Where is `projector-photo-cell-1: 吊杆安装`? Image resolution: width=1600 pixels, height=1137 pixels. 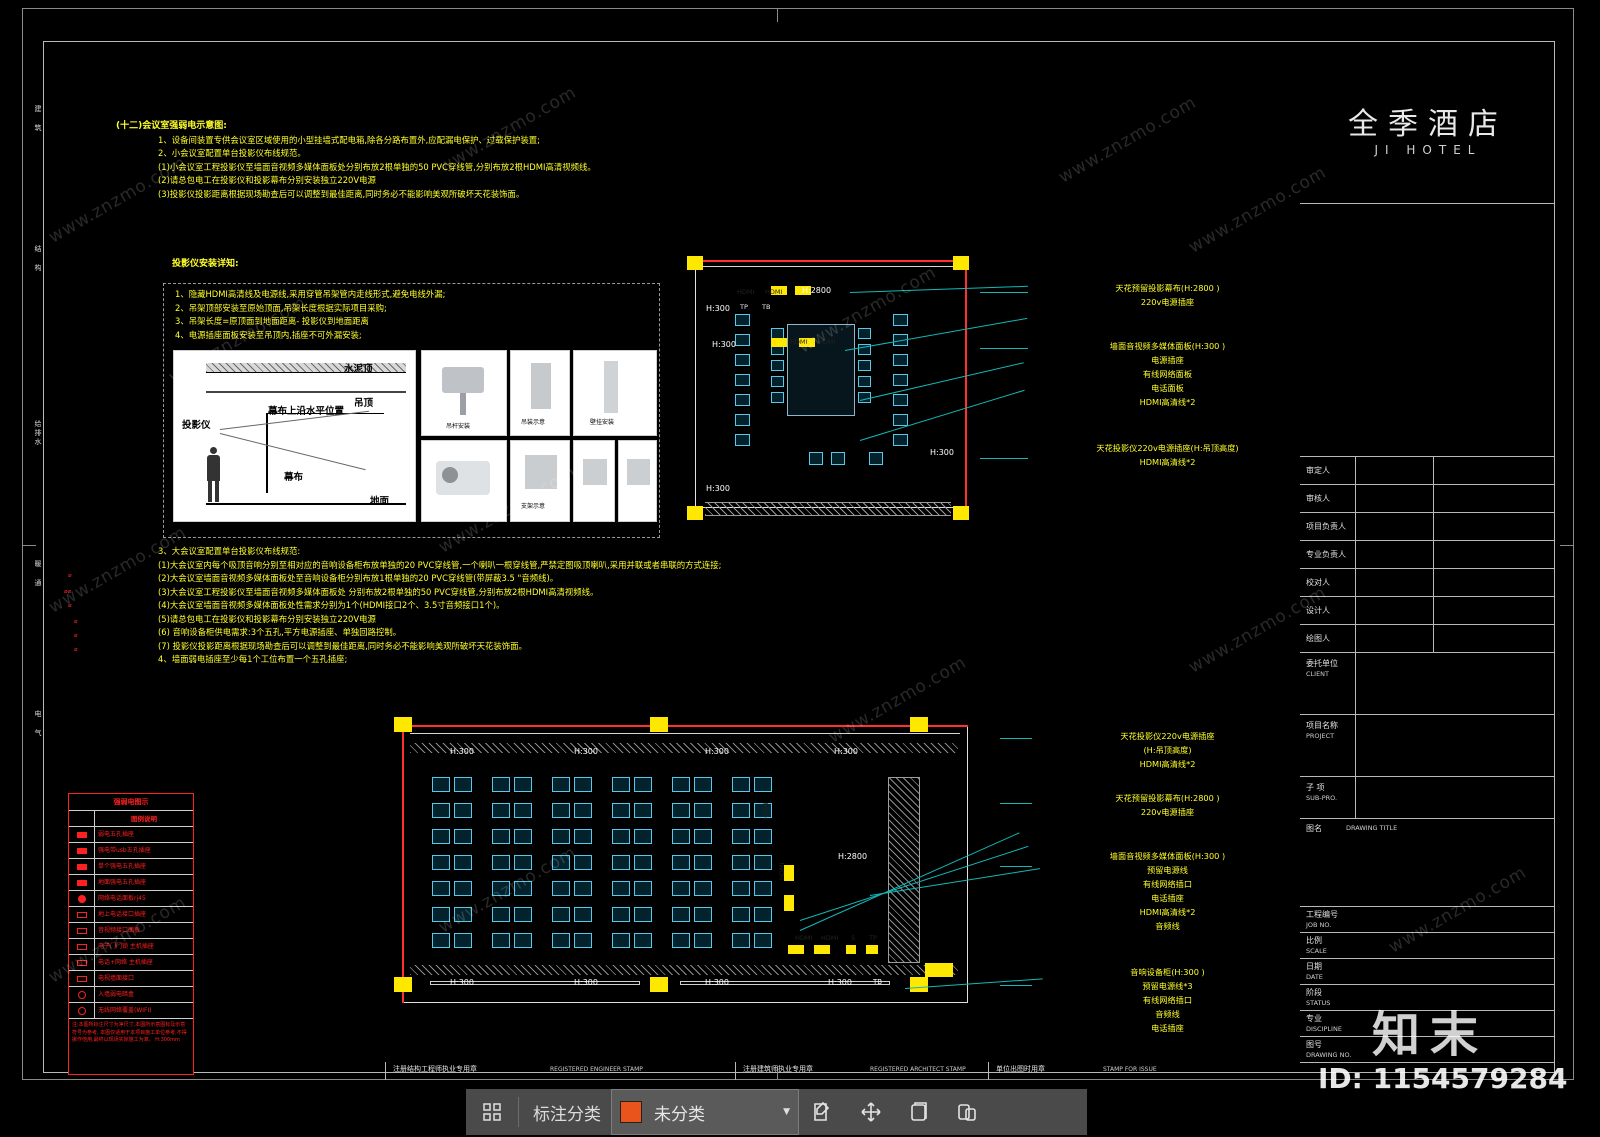
projector-photo-cell-1: 吊杆安装 is located at coordinates (464, 393).